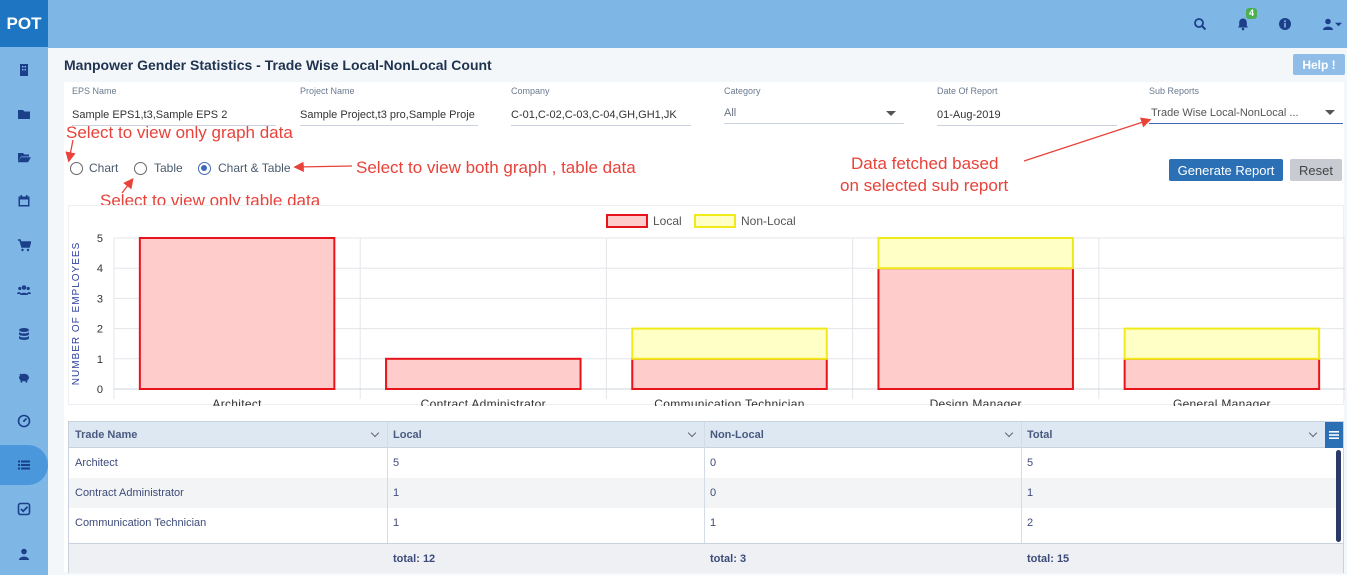 Image resolution: width=1347 pixels, height=575 pixels. Describe the element at coordinates (228, 435) in the screenshot. I see `column-header-trade-name: Trade Name` at that location.